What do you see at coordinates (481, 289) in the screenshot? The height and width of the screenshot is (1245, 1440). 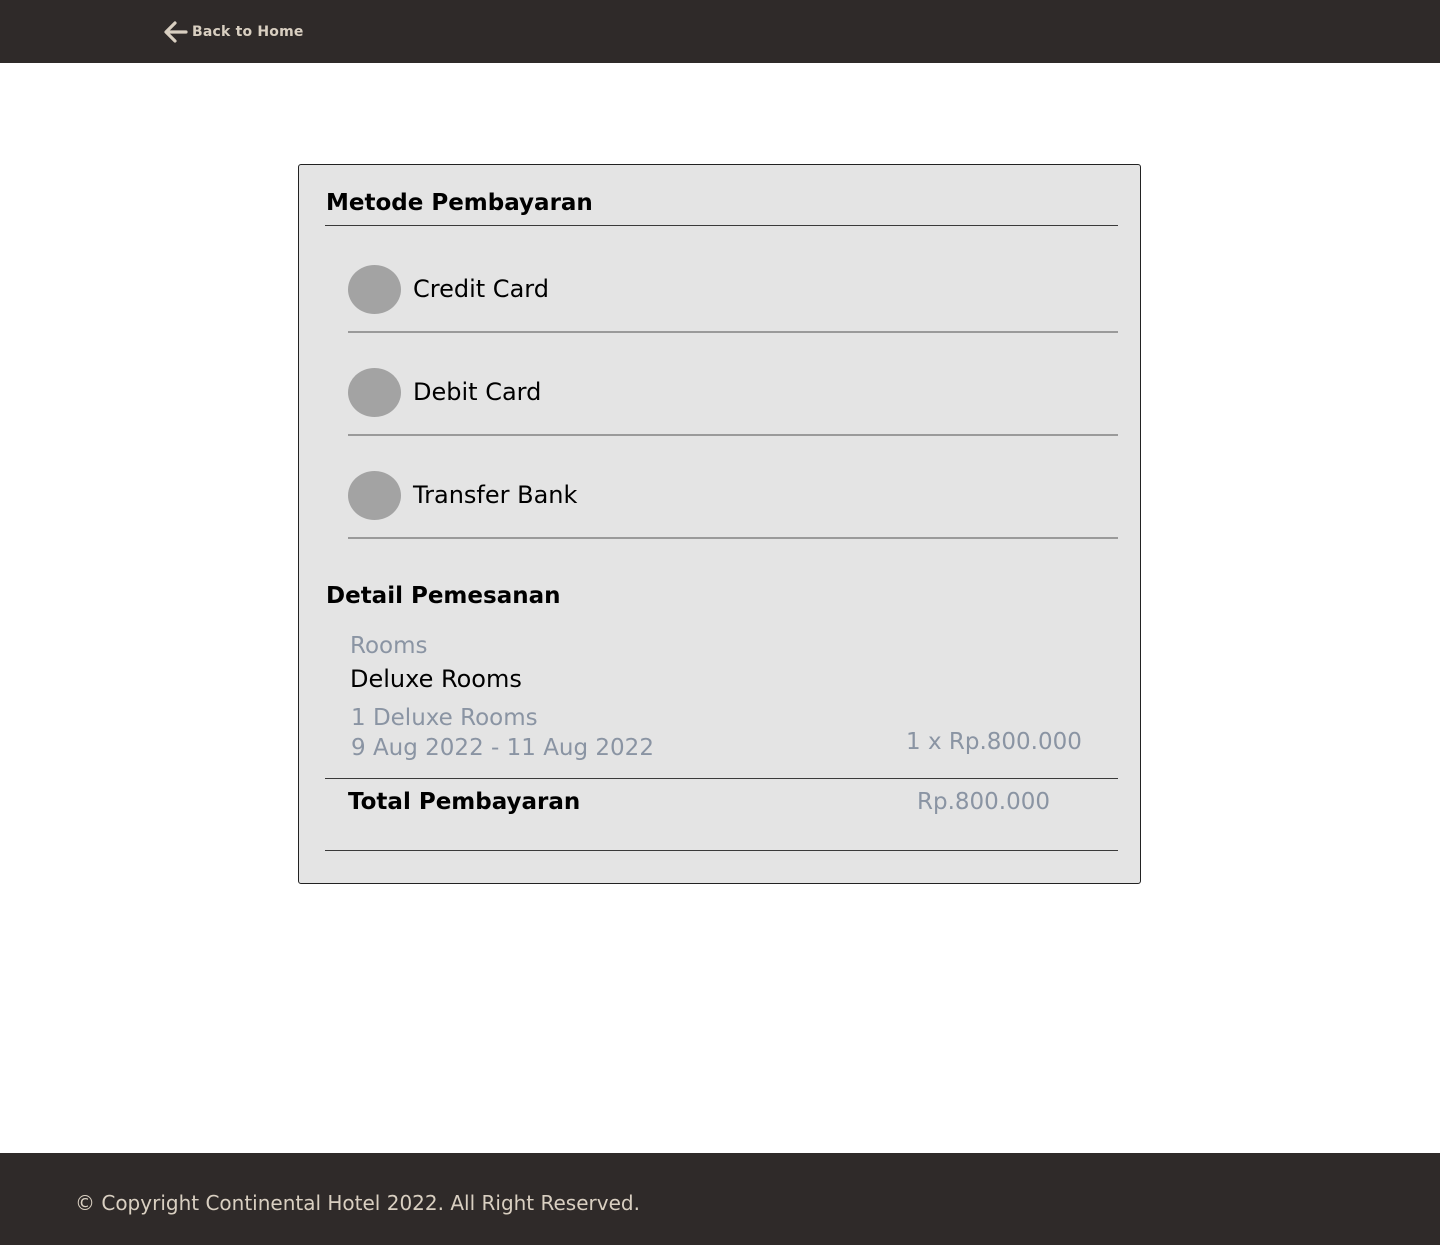 I see `payment-option-label: Credit Card` at bounding box center [481, 289].